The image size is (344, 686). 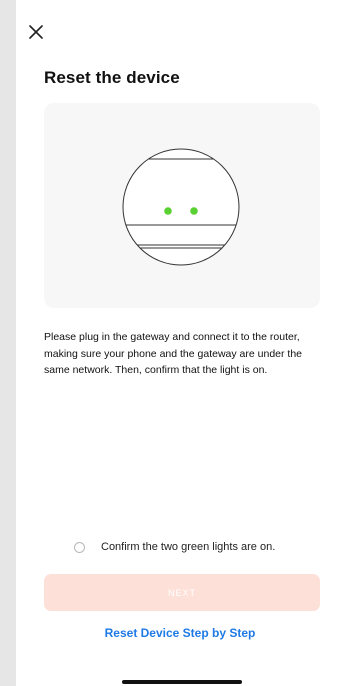 I want to click on reset-device-step-link: Reset Device Step by Step, so click(x=180, y=633).